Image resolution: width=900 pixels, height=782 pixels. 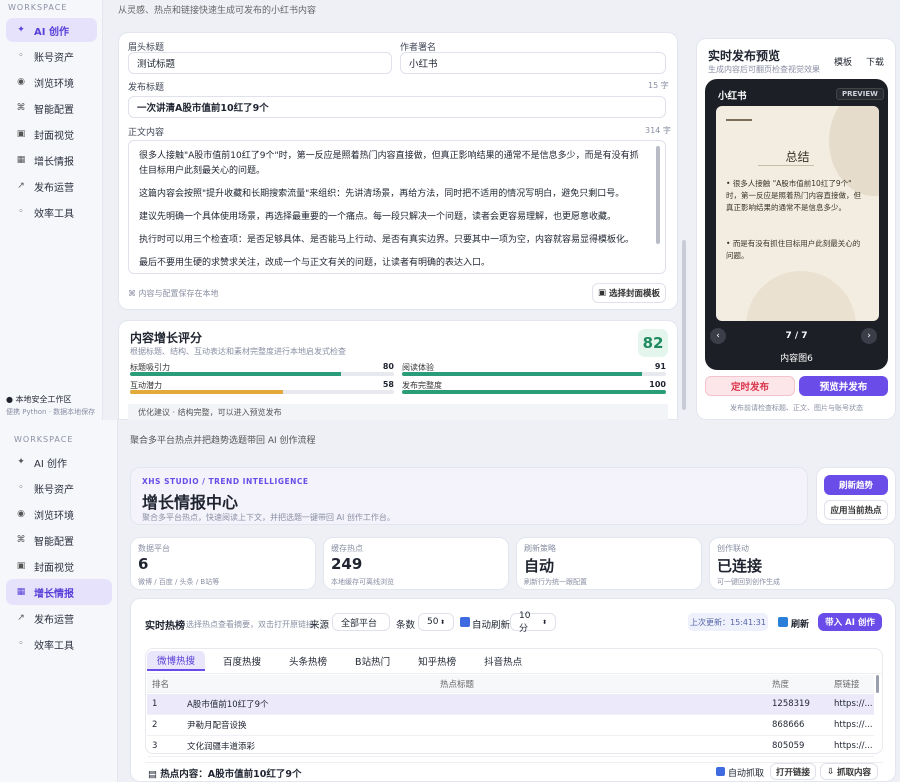 I want to click on sidebar-item-label: 效率工具, so click(x=54, y=646).